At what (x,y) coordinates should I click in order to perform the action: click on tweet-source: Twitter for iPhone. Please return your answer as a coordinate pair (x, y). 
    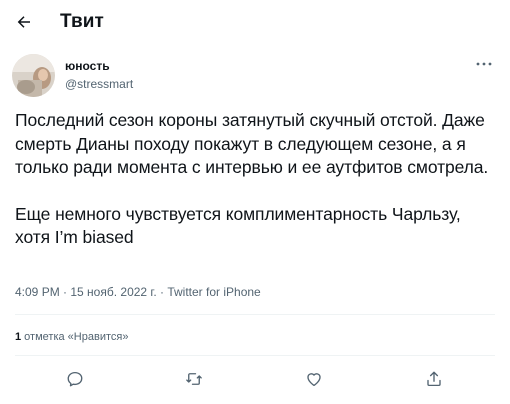
    Looking at the image, I should click on (213, 292).